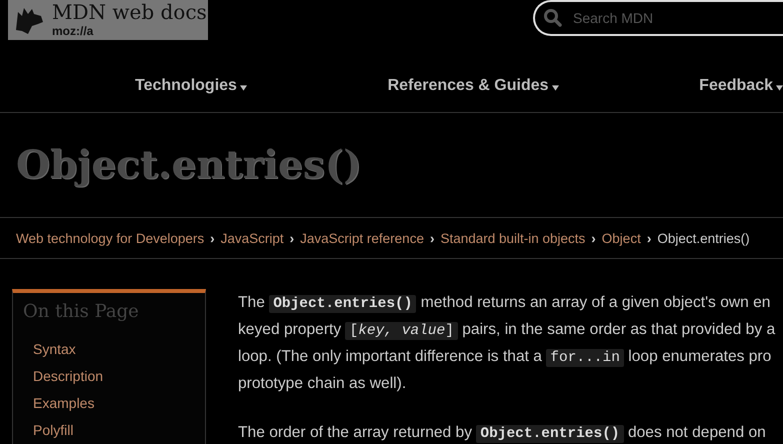 This screenshot has width=783, height=444. I want to click on paragraph-line: keyed property [key, value] pairs, in the same order as that provided by a, so click(507, 331).